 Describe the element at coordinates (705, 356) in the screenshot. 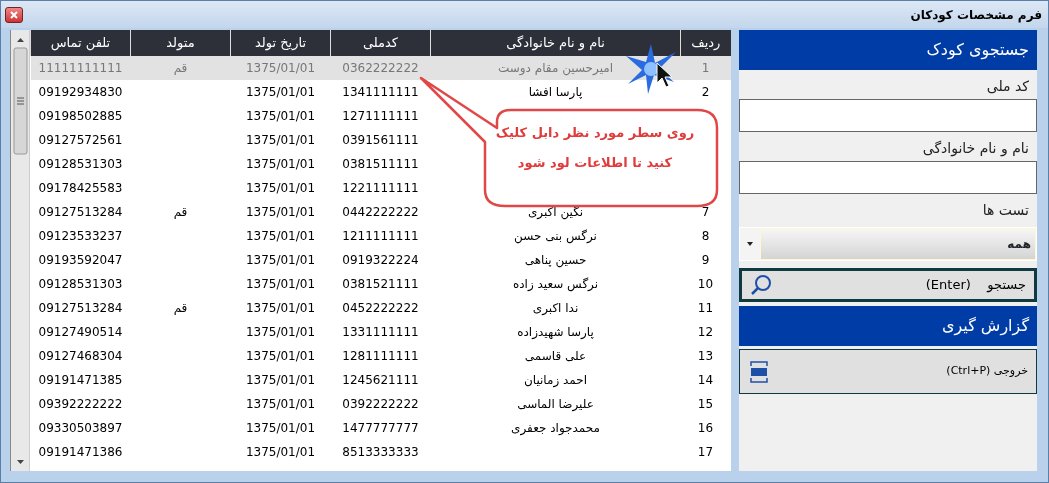

I see `table-cell: 13` at that location.